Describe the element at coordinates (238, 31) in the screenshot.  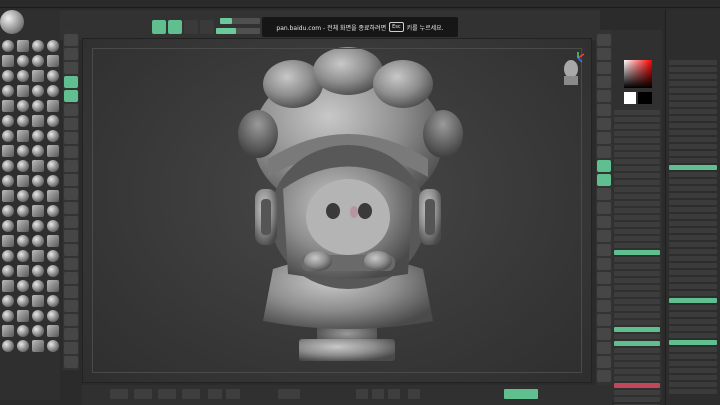
I see `draw-size-slider` at that location.